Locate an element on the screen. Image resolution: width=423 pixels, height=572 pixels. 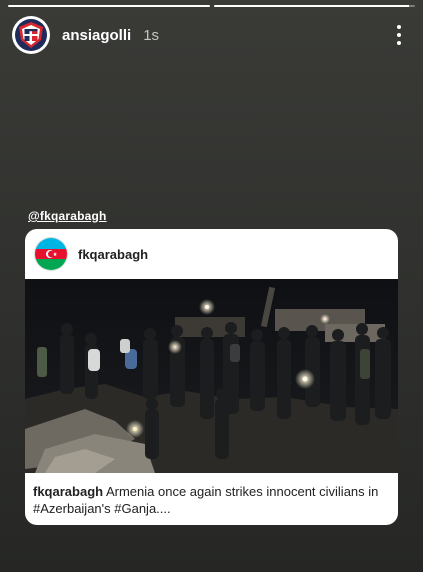
story-timestamp: 1s is located at coordinates (151, 35).